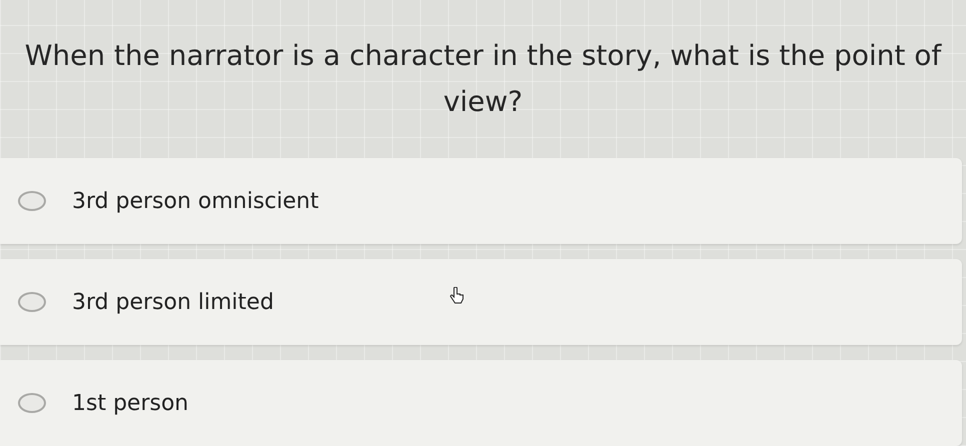  Describe the element at coordinates (173, 302) in the screenshot. I see `option-label: 3rd person limited` at that location.